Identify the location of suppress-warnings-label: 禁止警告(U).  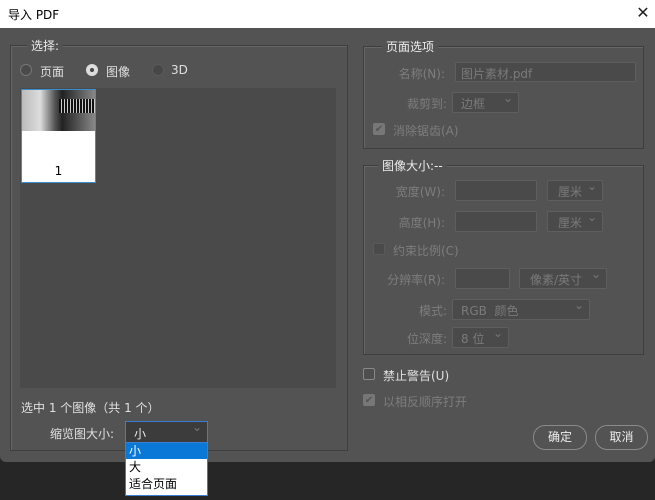
(416, 376).